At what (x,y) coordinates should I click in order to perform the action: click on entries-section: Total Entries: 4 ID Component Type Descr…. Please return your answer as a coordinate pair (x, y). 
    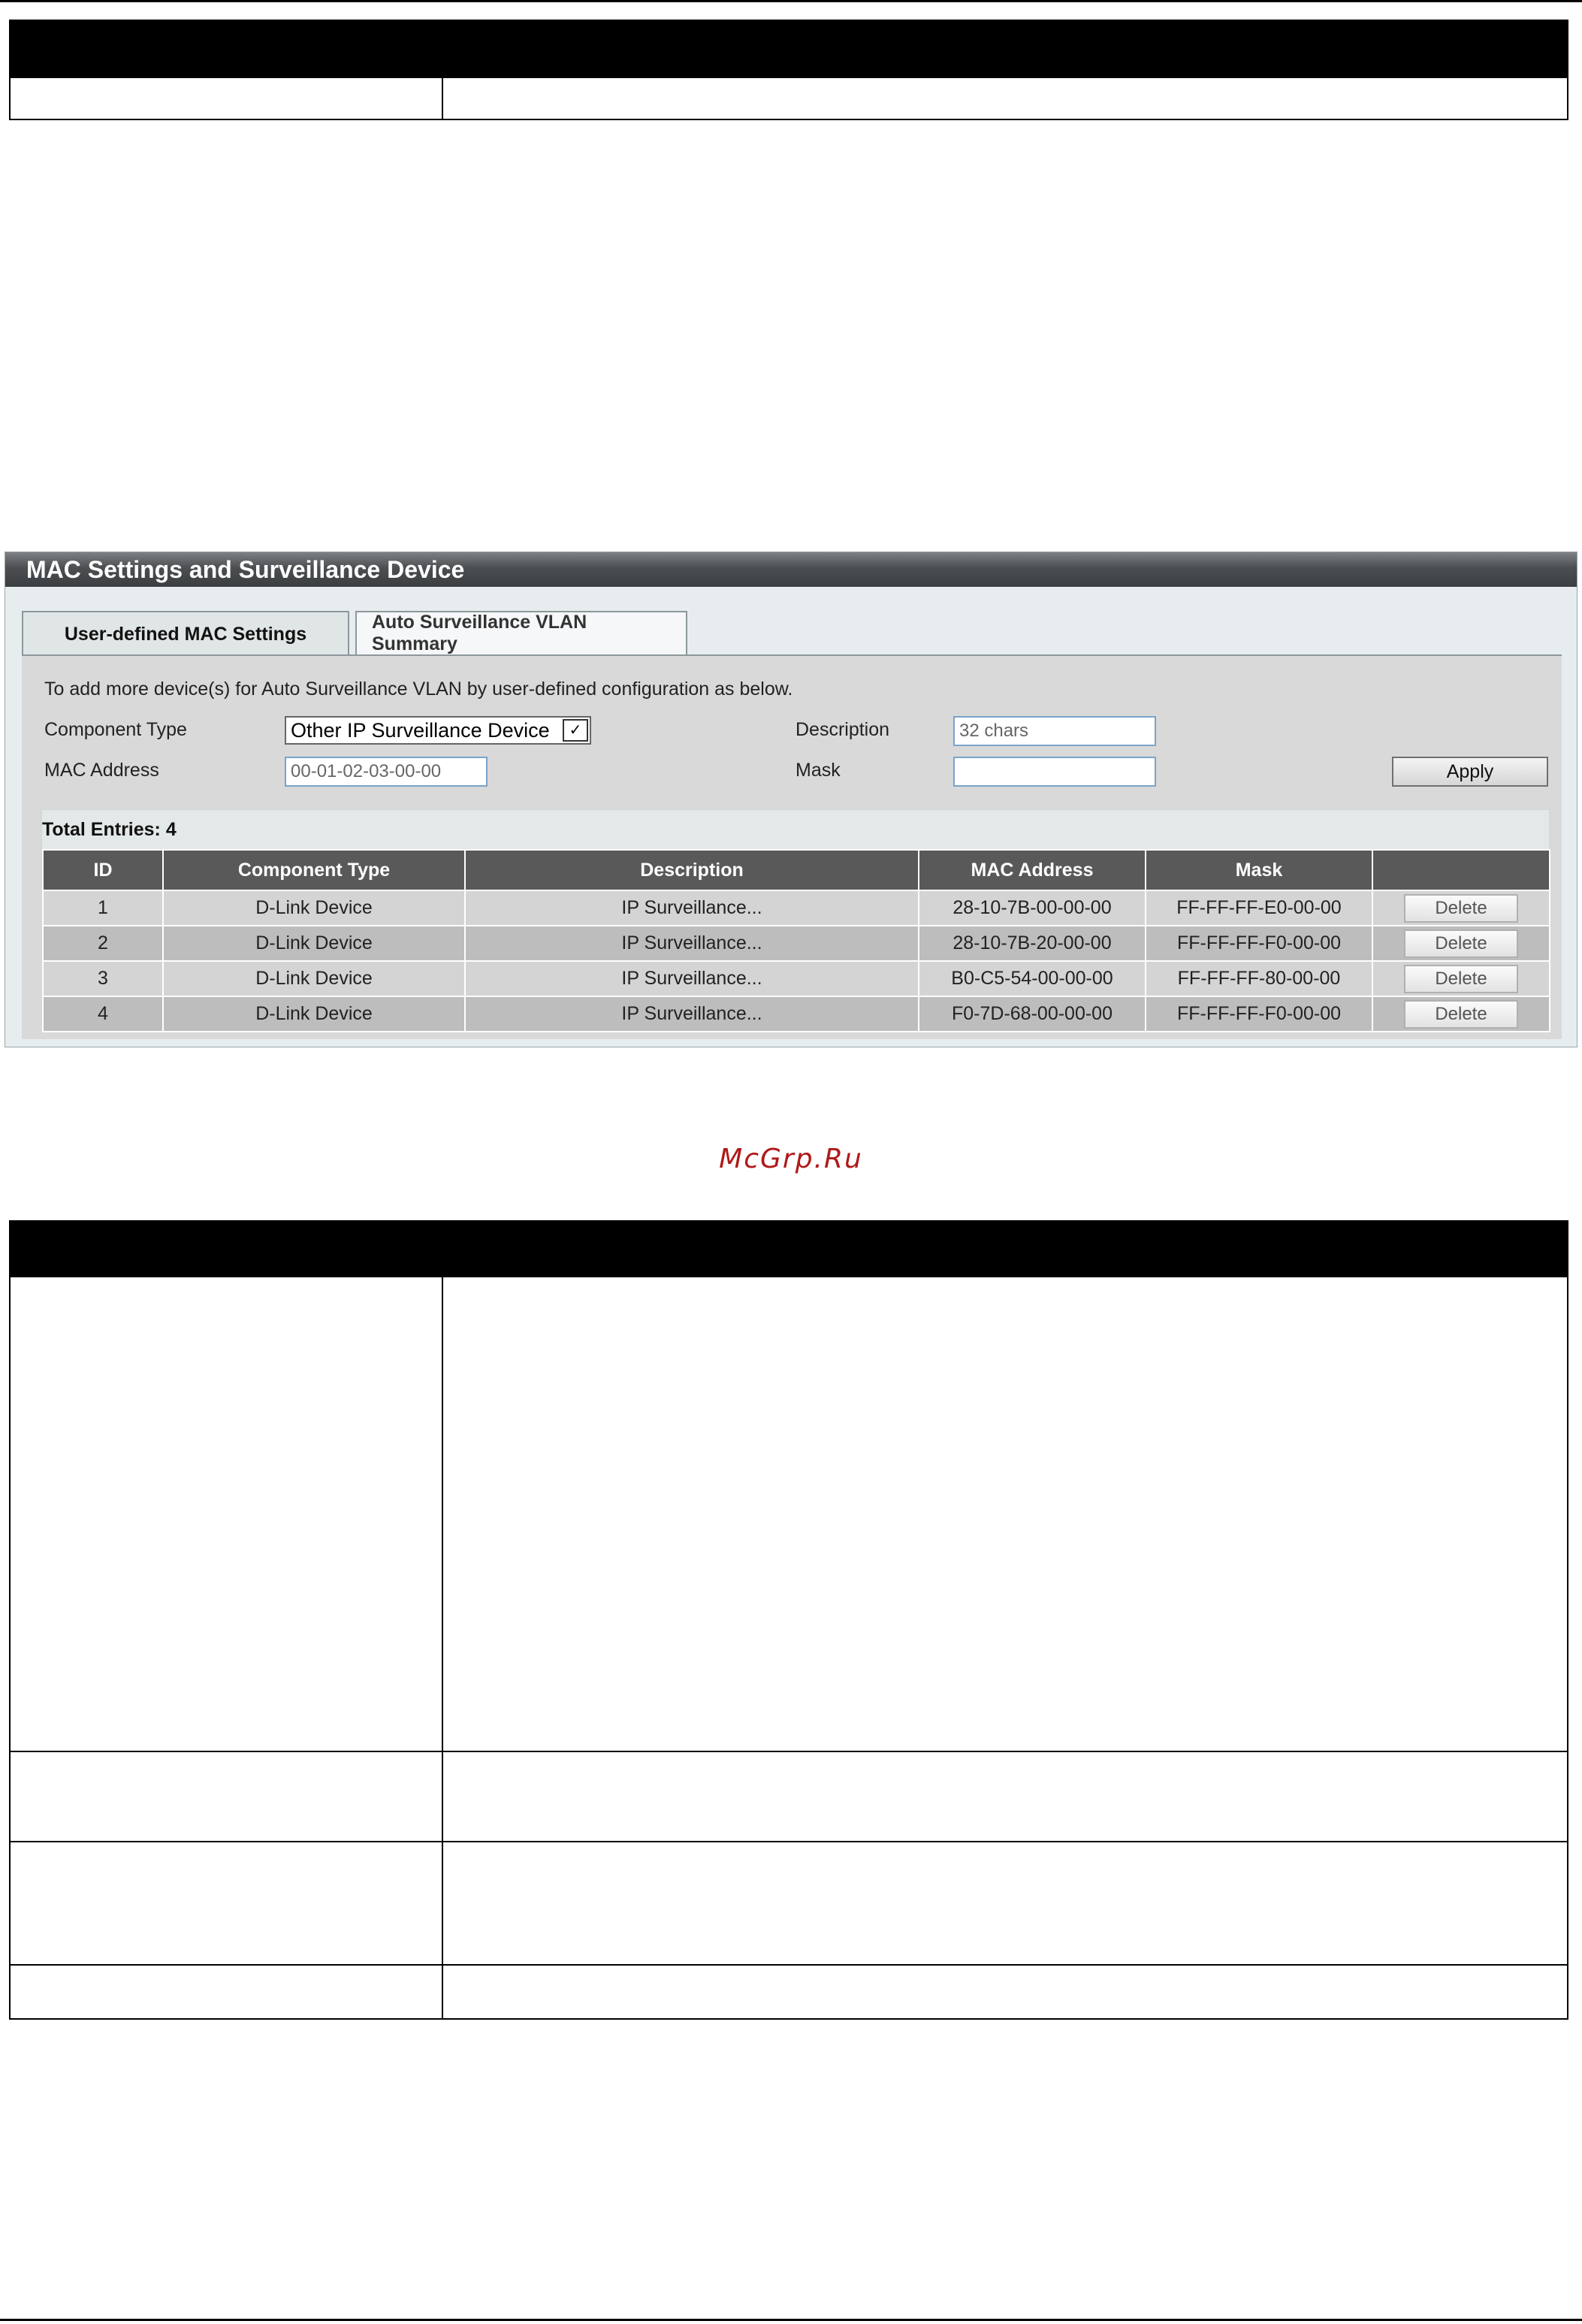
    Looking at the image, I should click on (796, 920).